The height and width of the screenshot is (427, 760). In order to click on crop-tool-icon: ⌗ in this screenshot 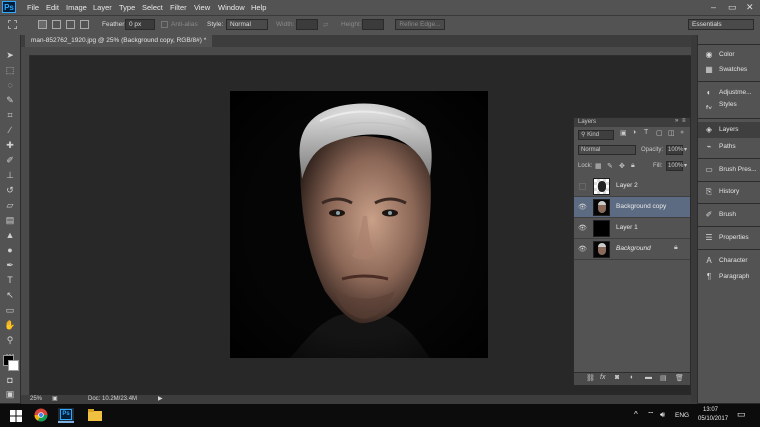, I will do `click(10, 115)`.